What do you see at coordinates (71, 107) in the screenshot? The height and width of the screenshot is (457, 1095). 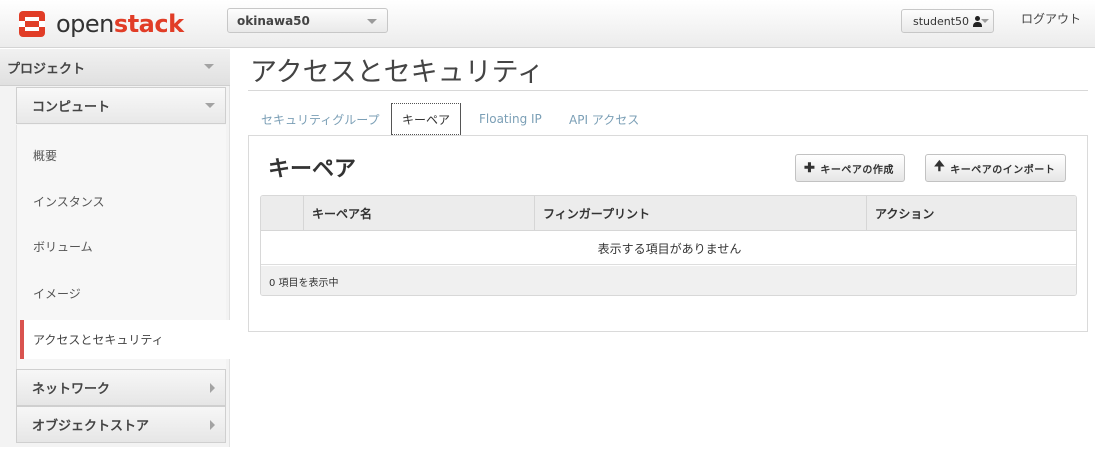 I see `sidebar-panel-label: コンピュート` at bounding box center [71, 107].